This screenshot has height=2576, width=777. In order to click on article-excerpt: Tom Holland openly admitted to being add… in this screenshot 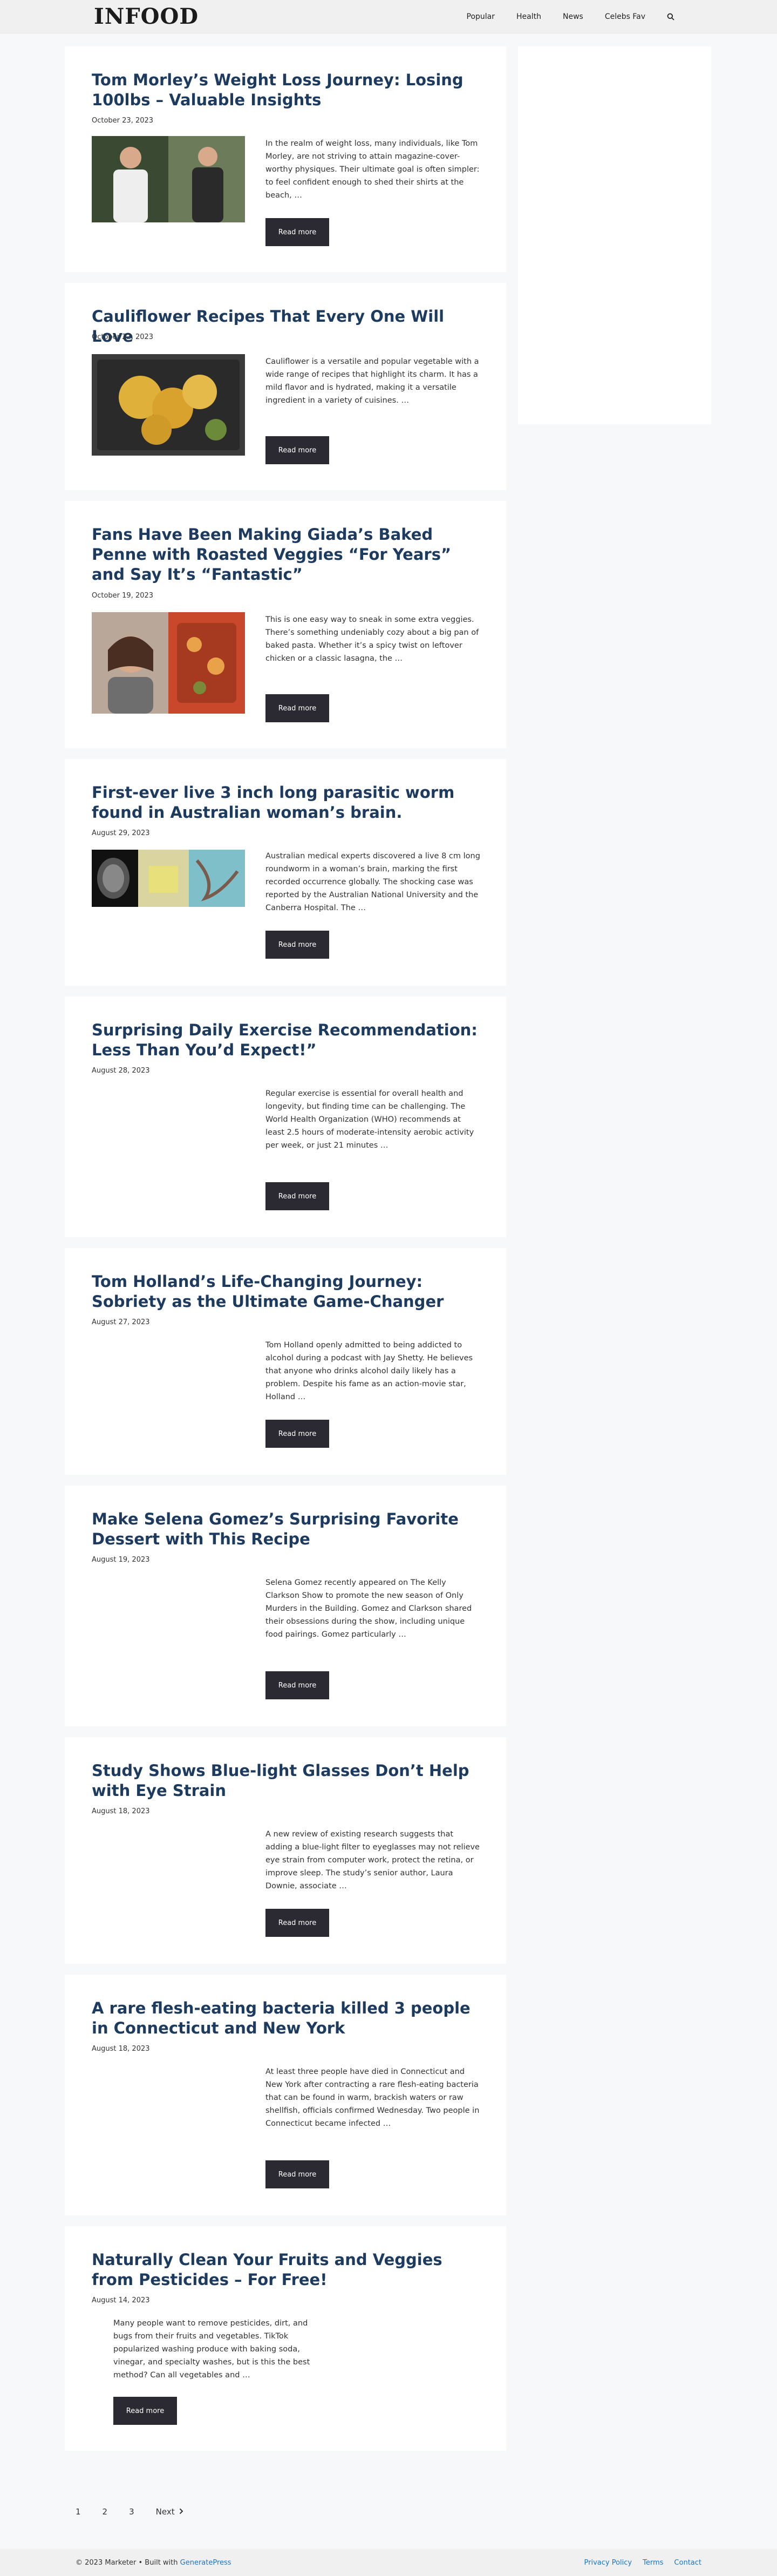, I will do `click(369, 1371)`.